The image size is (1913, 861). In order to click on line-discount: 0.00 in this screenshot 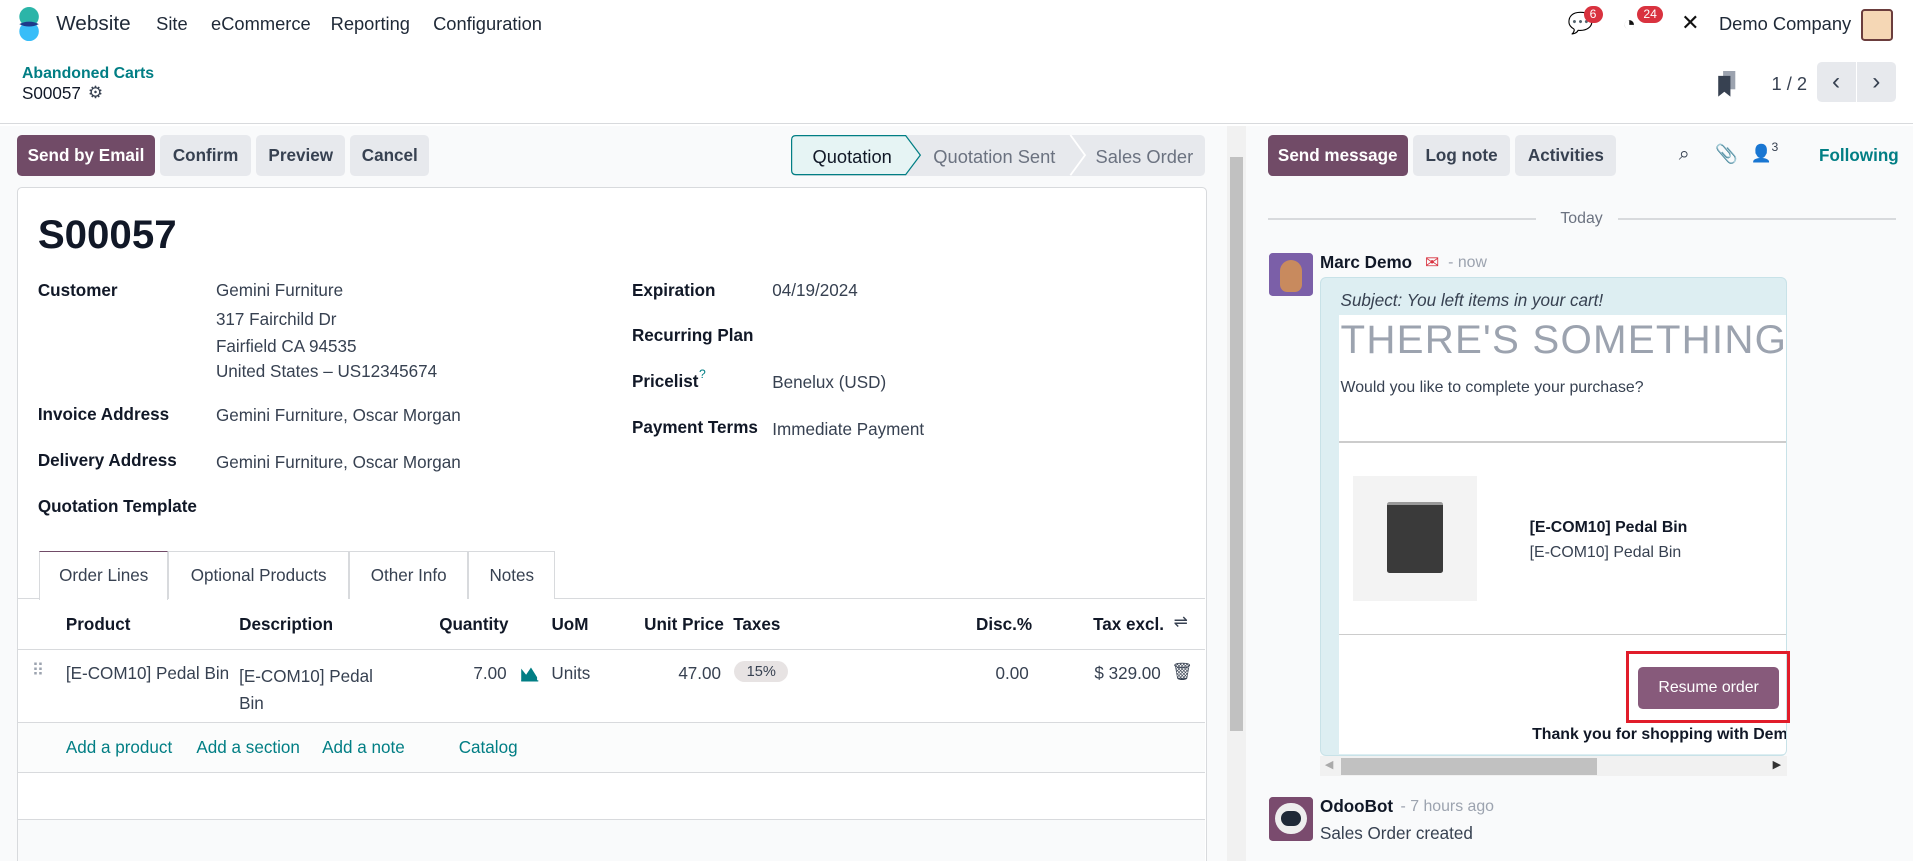, I will do `click(1012, 674)`.